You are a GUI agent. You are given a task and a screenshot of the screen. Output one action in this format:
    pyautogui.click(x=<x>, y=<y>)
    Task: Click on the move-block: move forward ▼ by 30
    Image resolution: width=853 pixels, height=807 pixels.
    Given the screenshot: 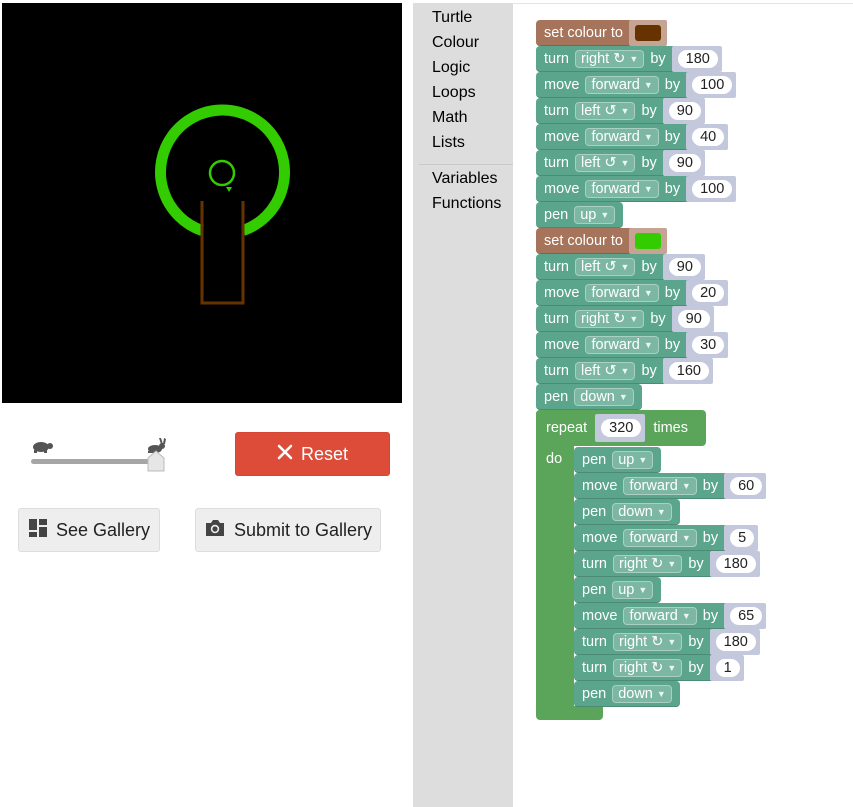 What is the action you would take?
    pyautogui.click(x=632, y=344)
    